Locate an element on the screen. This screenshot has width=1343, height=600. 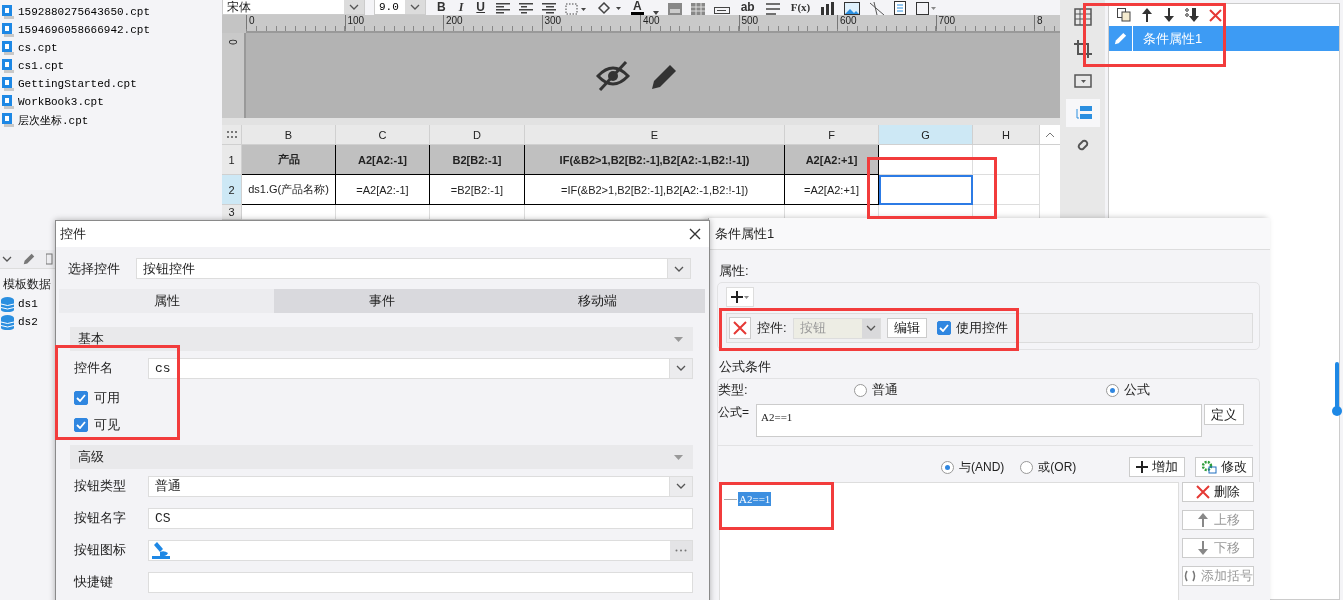
input-field: CS is located at coordinates (420, 518).